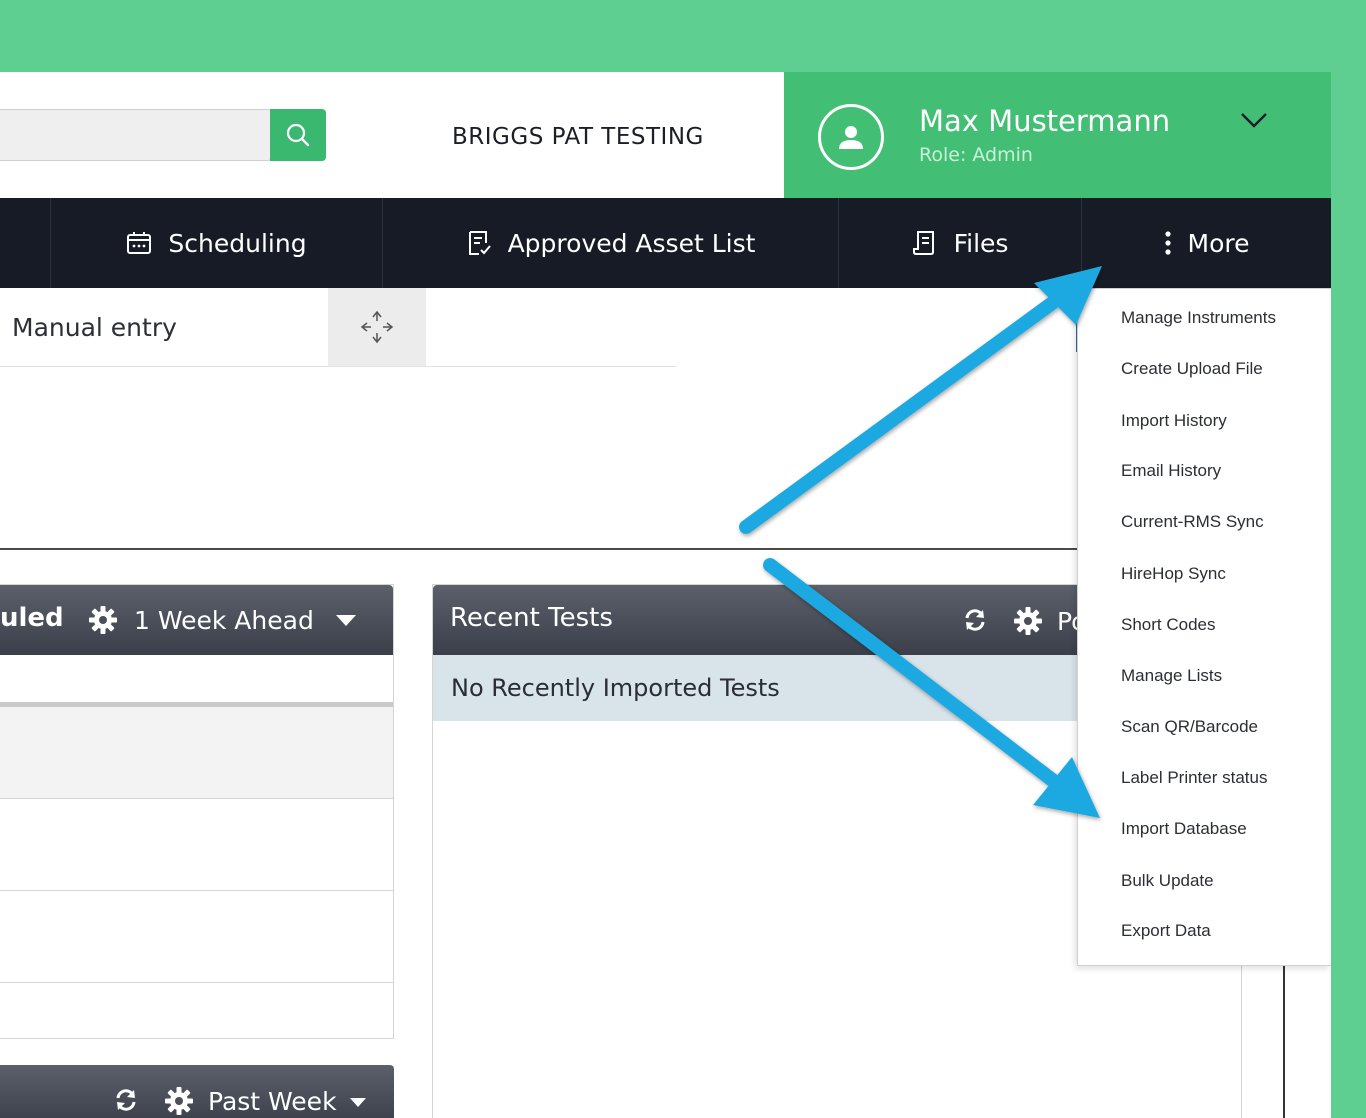 Image resolution: width=1366 pixels, height=1118 pixels. I want to click on arrow-to-more-menu, so click(920, 400).